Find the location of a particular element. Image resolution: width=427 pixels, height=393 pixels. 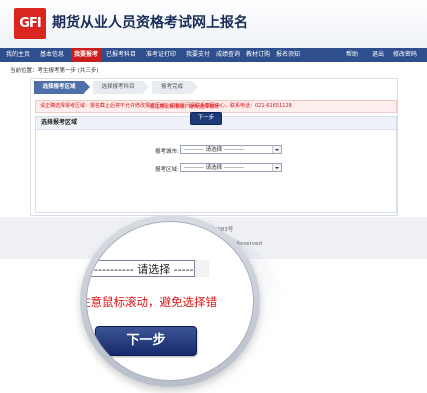

area-select: ---------- 请选择 ---------- is located at coordinates (231, 167).